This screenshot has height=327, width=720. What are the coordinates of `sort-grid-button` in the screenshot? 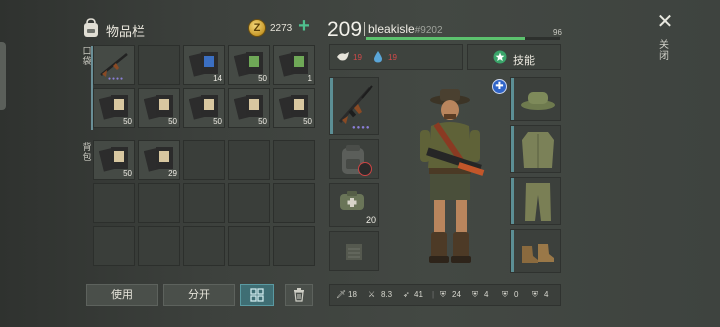 It's located at (257, 295).